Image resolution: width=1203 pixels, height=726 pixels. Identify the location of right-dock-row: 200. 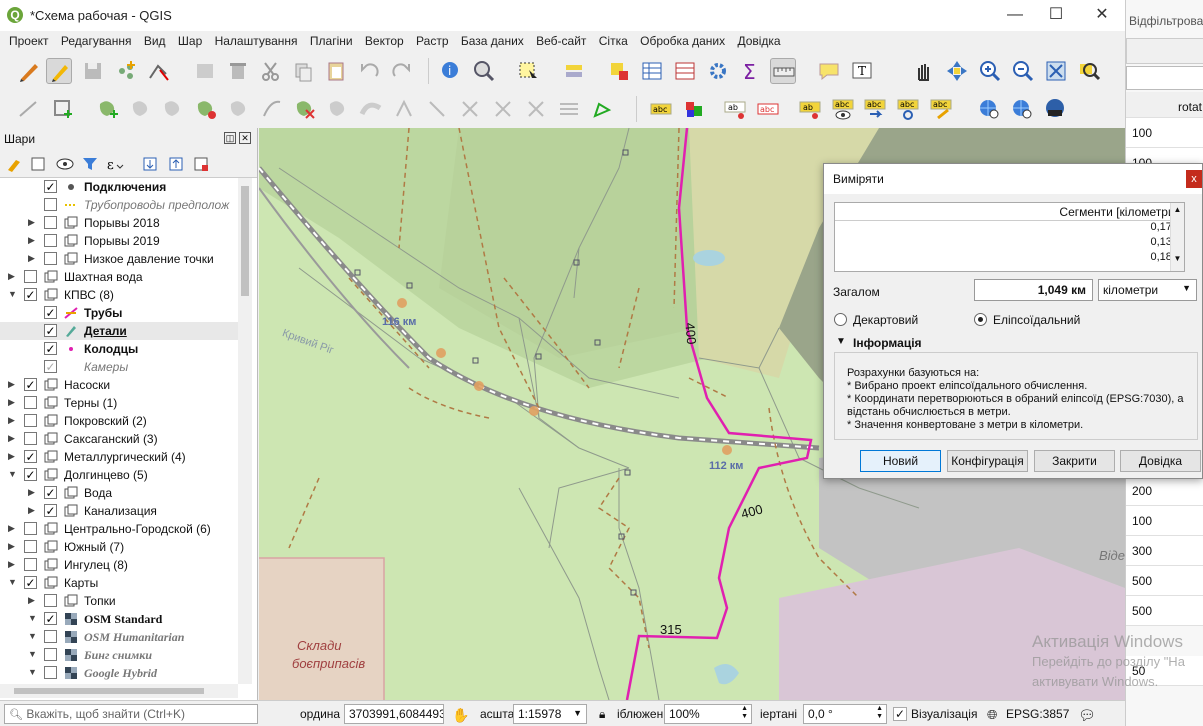
(1164, 491).